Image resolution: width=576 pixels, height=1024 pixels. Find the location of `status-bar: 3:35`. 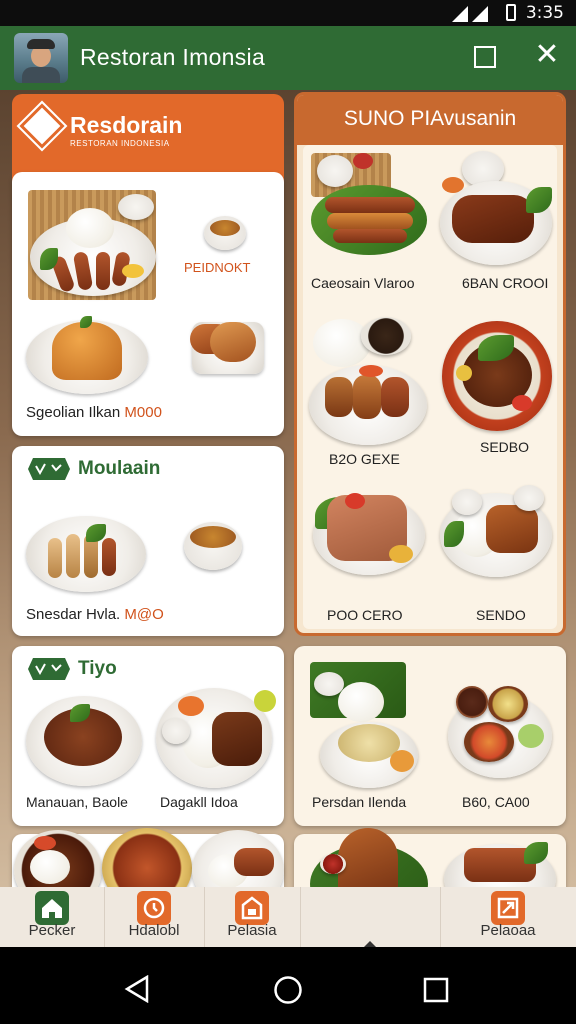

status-bar: 3:35 is located at coordinates (288, 13).